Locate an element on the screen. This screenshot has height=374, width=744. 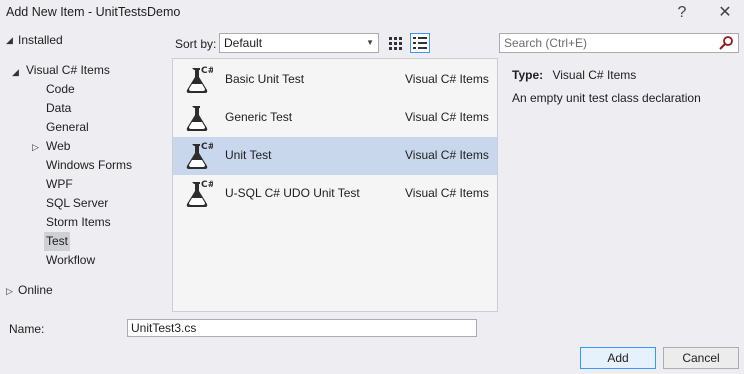
grid-view-icon is located at coordinates (395, 43).